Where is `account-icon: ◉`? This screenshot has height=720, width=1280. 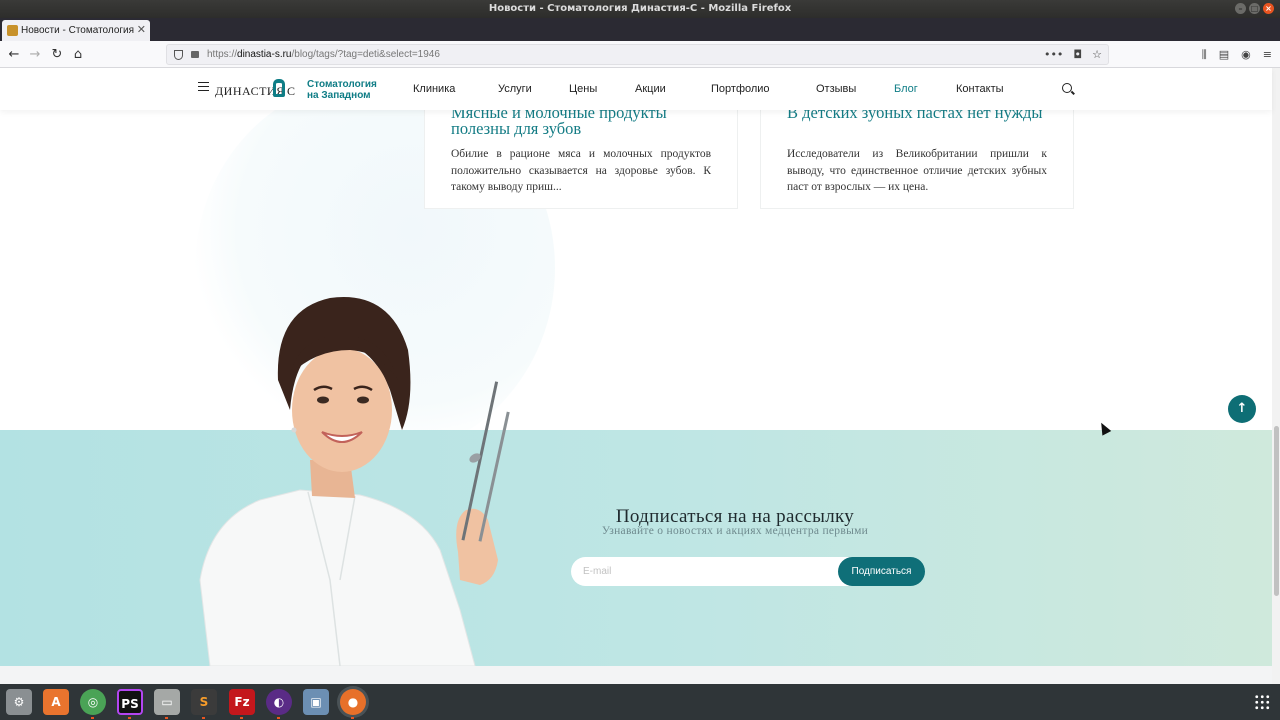
account-icon: ◉ is located at coordinates (1246, 54).